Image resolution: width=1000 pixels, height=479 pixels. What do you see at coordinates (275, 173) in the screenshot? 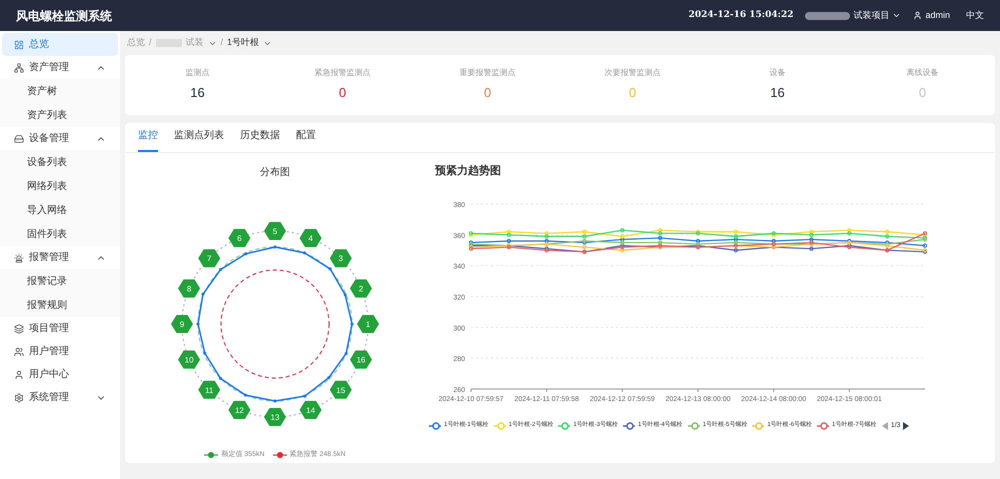
I see `chart-title: 分布图` at bounding box center [275, 173].